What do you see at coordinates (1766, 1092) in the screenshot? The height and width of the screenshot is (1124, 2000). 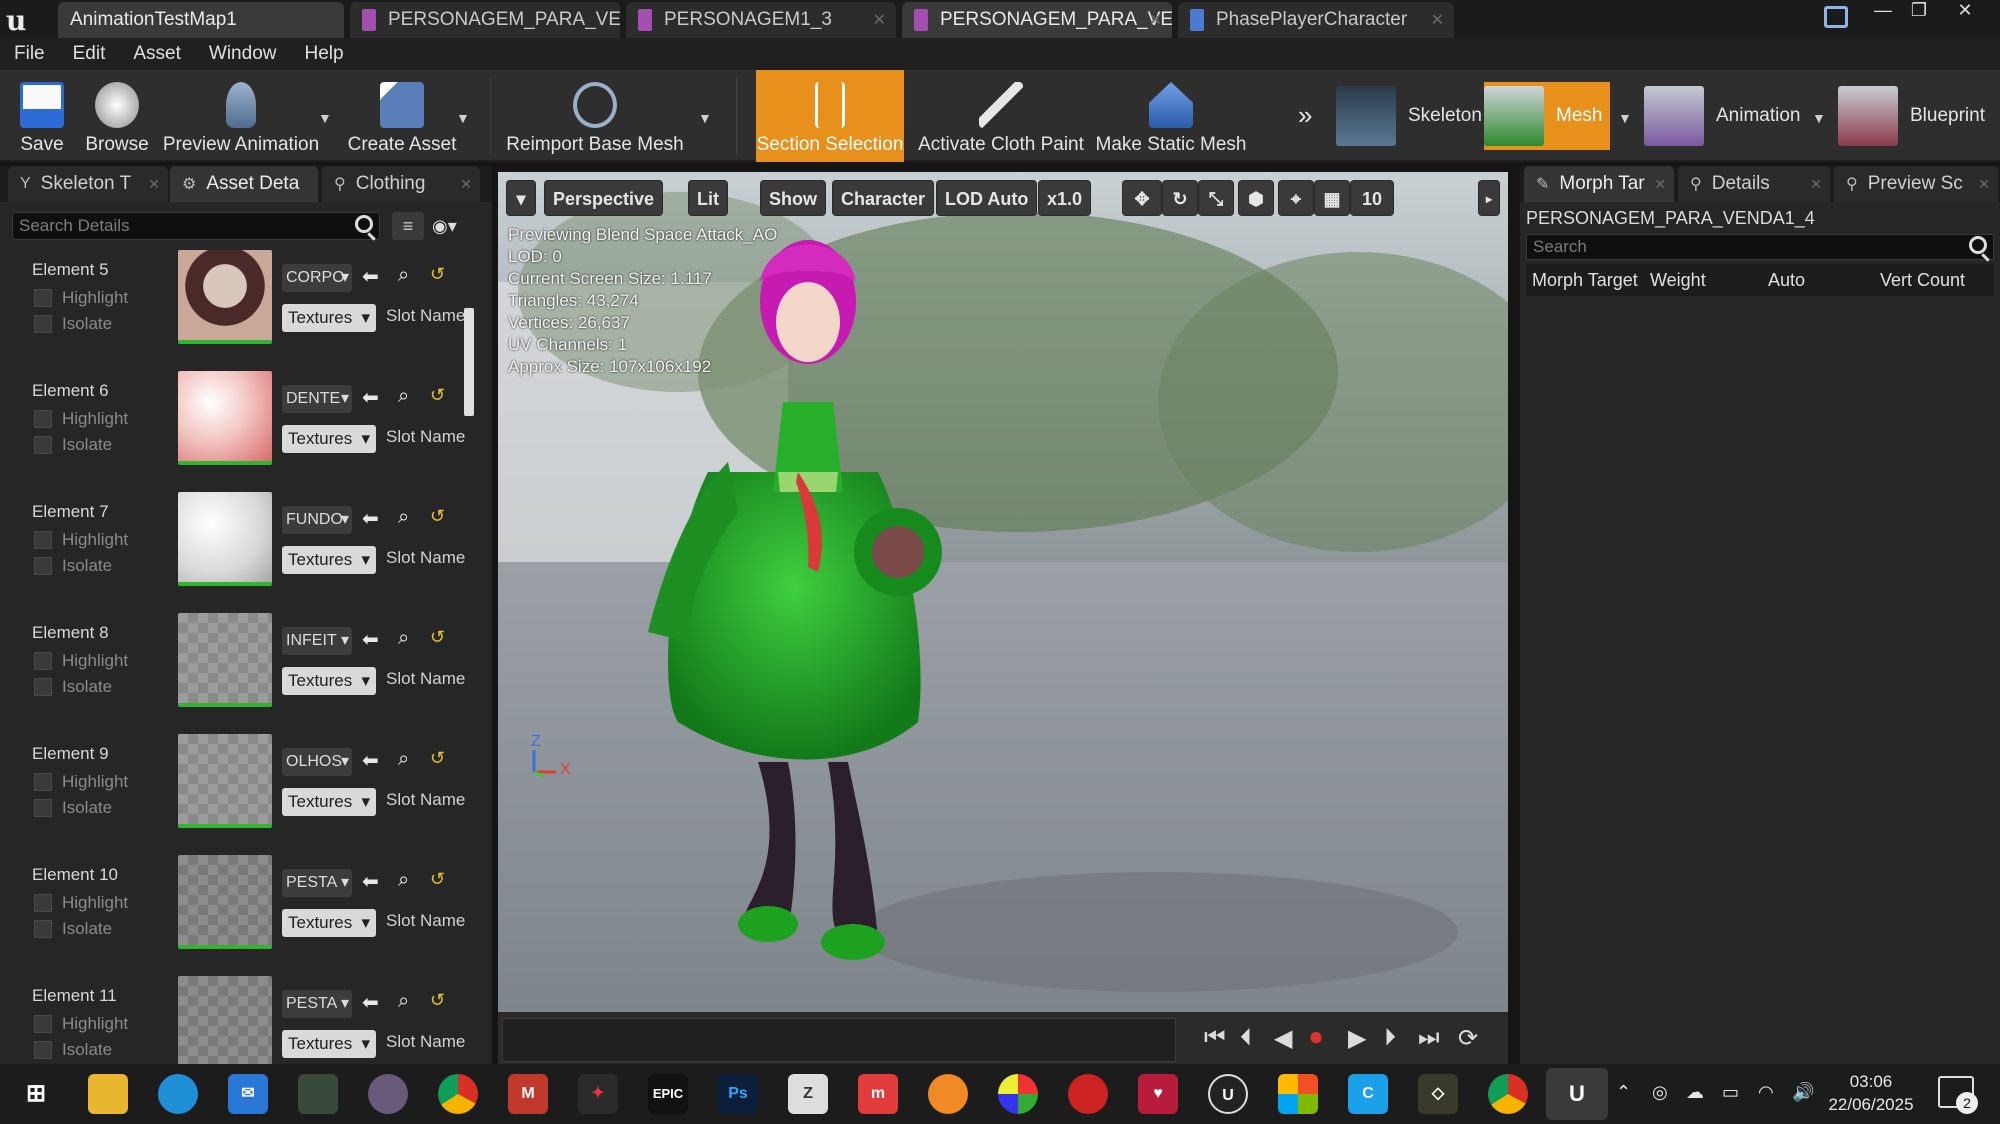 I see `wifi-icon: ◠` at bounding box center [1766, 1092].